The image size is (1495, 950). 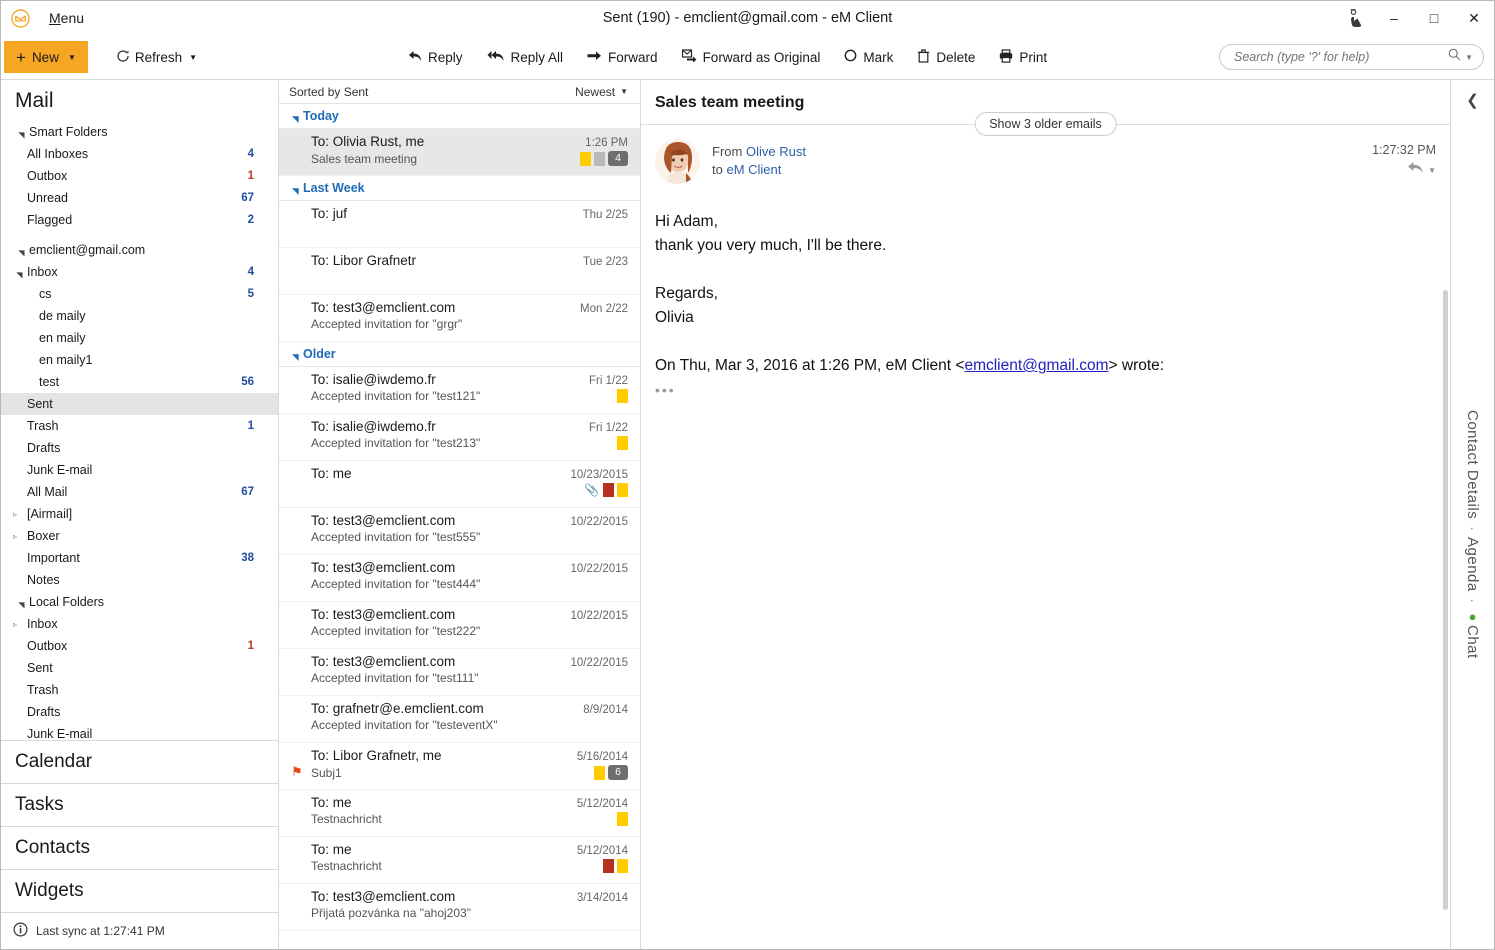 I want to click on message-group-today: ◢ Today, so click(x=459, y=116).